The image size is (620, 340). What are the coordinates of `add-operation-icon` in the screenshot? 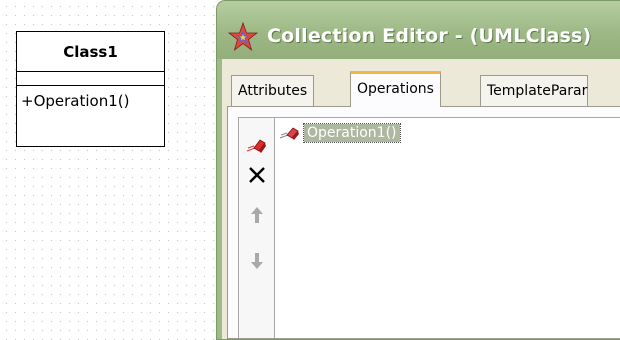 It's located at (256, 146).